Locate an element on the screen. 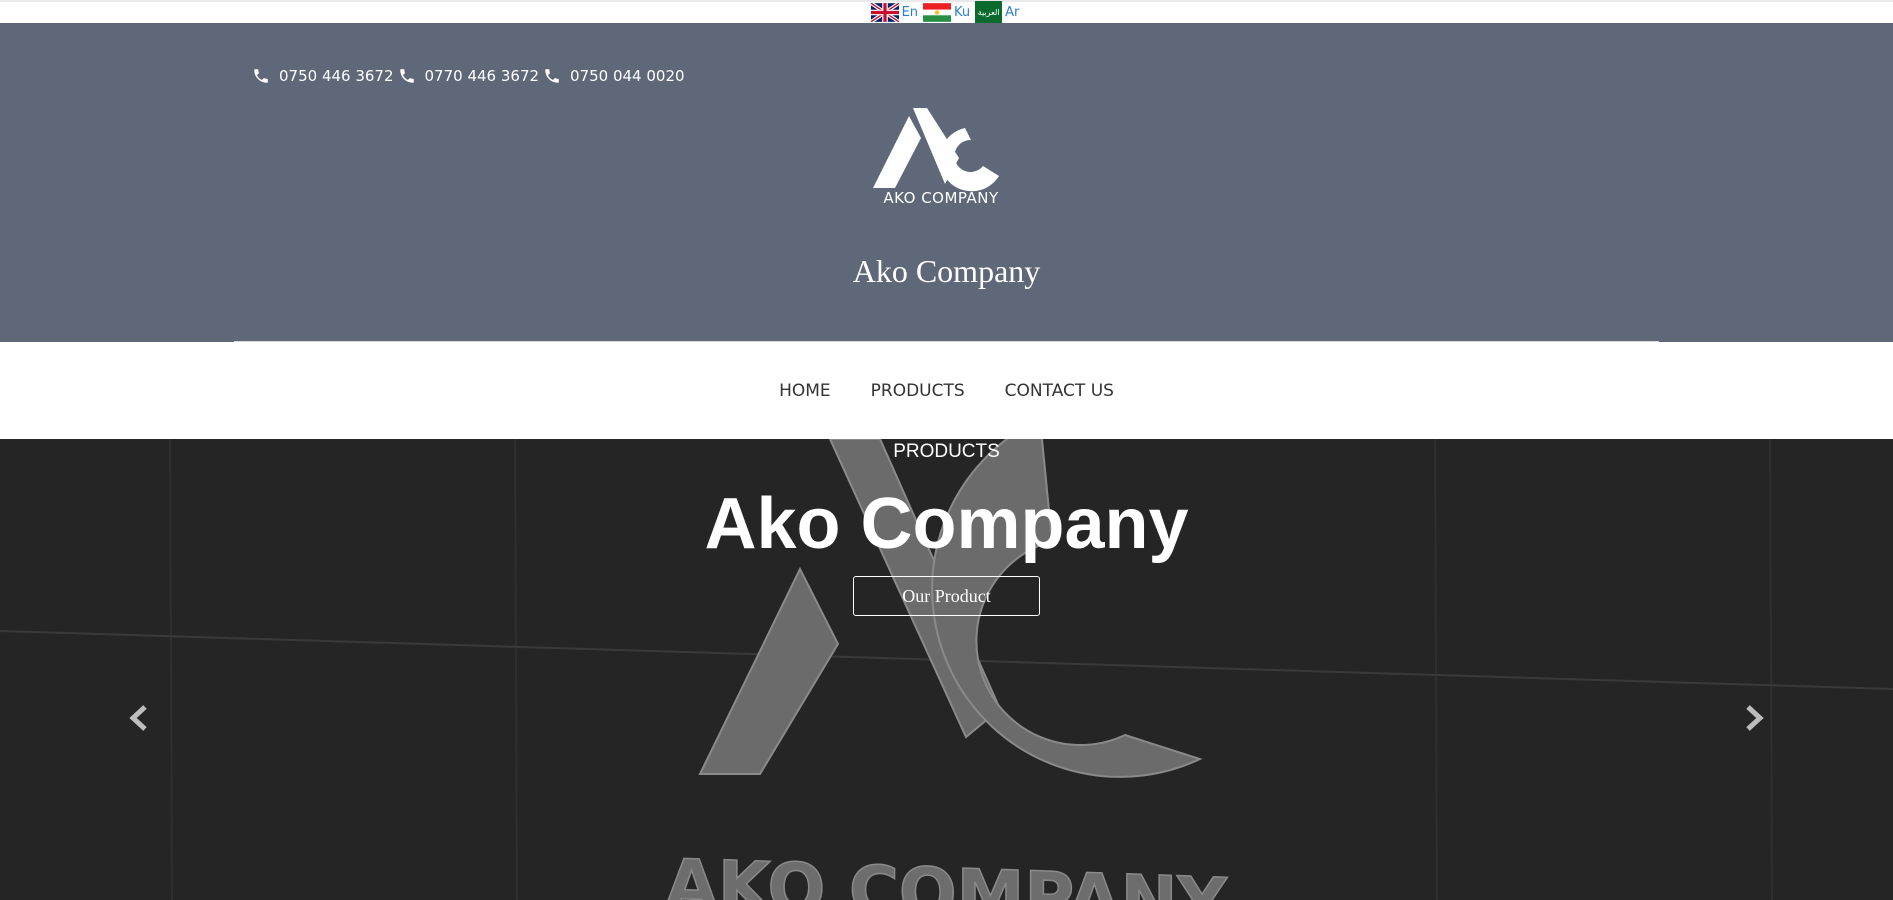  site-title: Ako Company is located at coordinates (946, 271).